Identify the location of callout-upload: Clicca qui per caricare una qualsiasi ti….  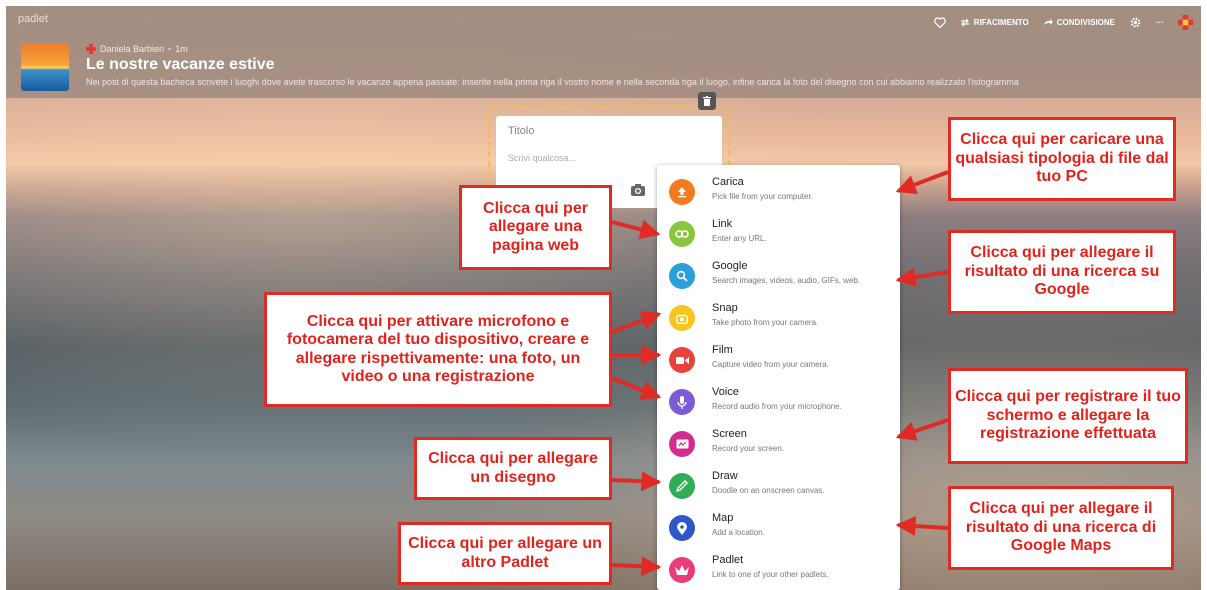
(1062, 159).